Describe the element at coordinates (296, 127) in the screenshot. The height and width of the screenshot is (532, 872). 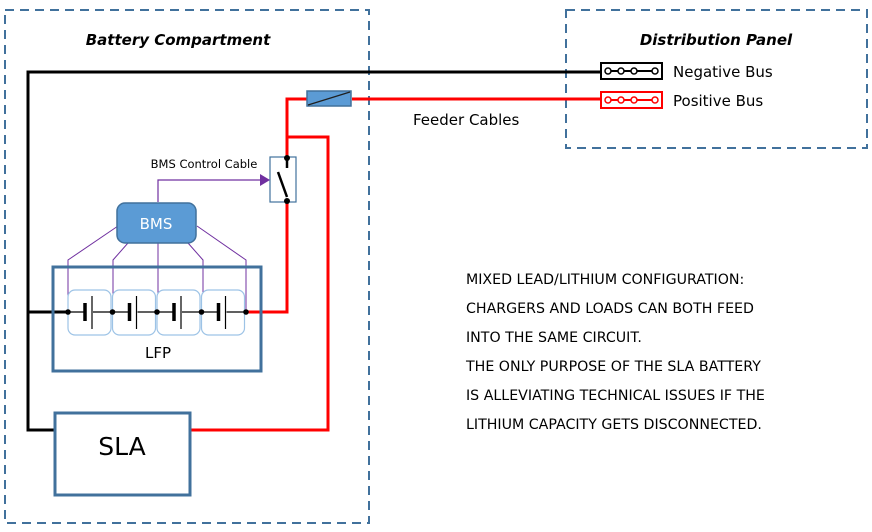
I see `fuse-to-switch-wire` at that location.